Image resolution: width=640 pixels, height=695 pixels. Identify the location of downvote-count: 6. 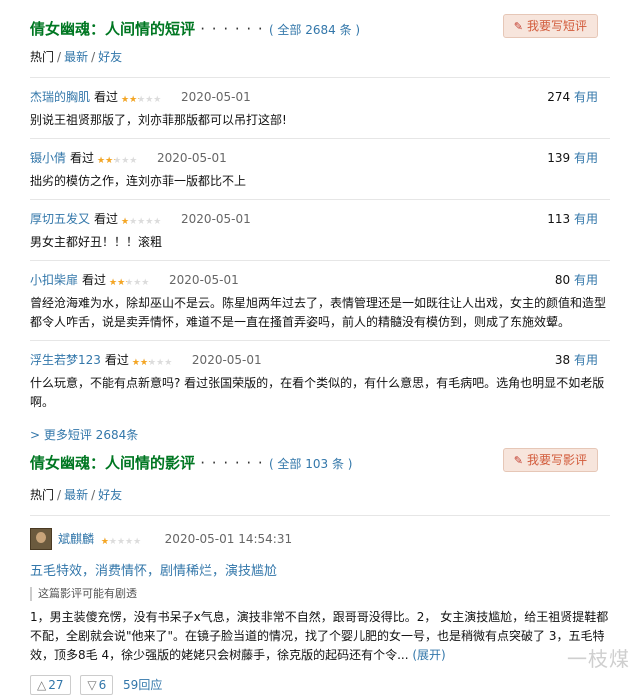
(102, 685).